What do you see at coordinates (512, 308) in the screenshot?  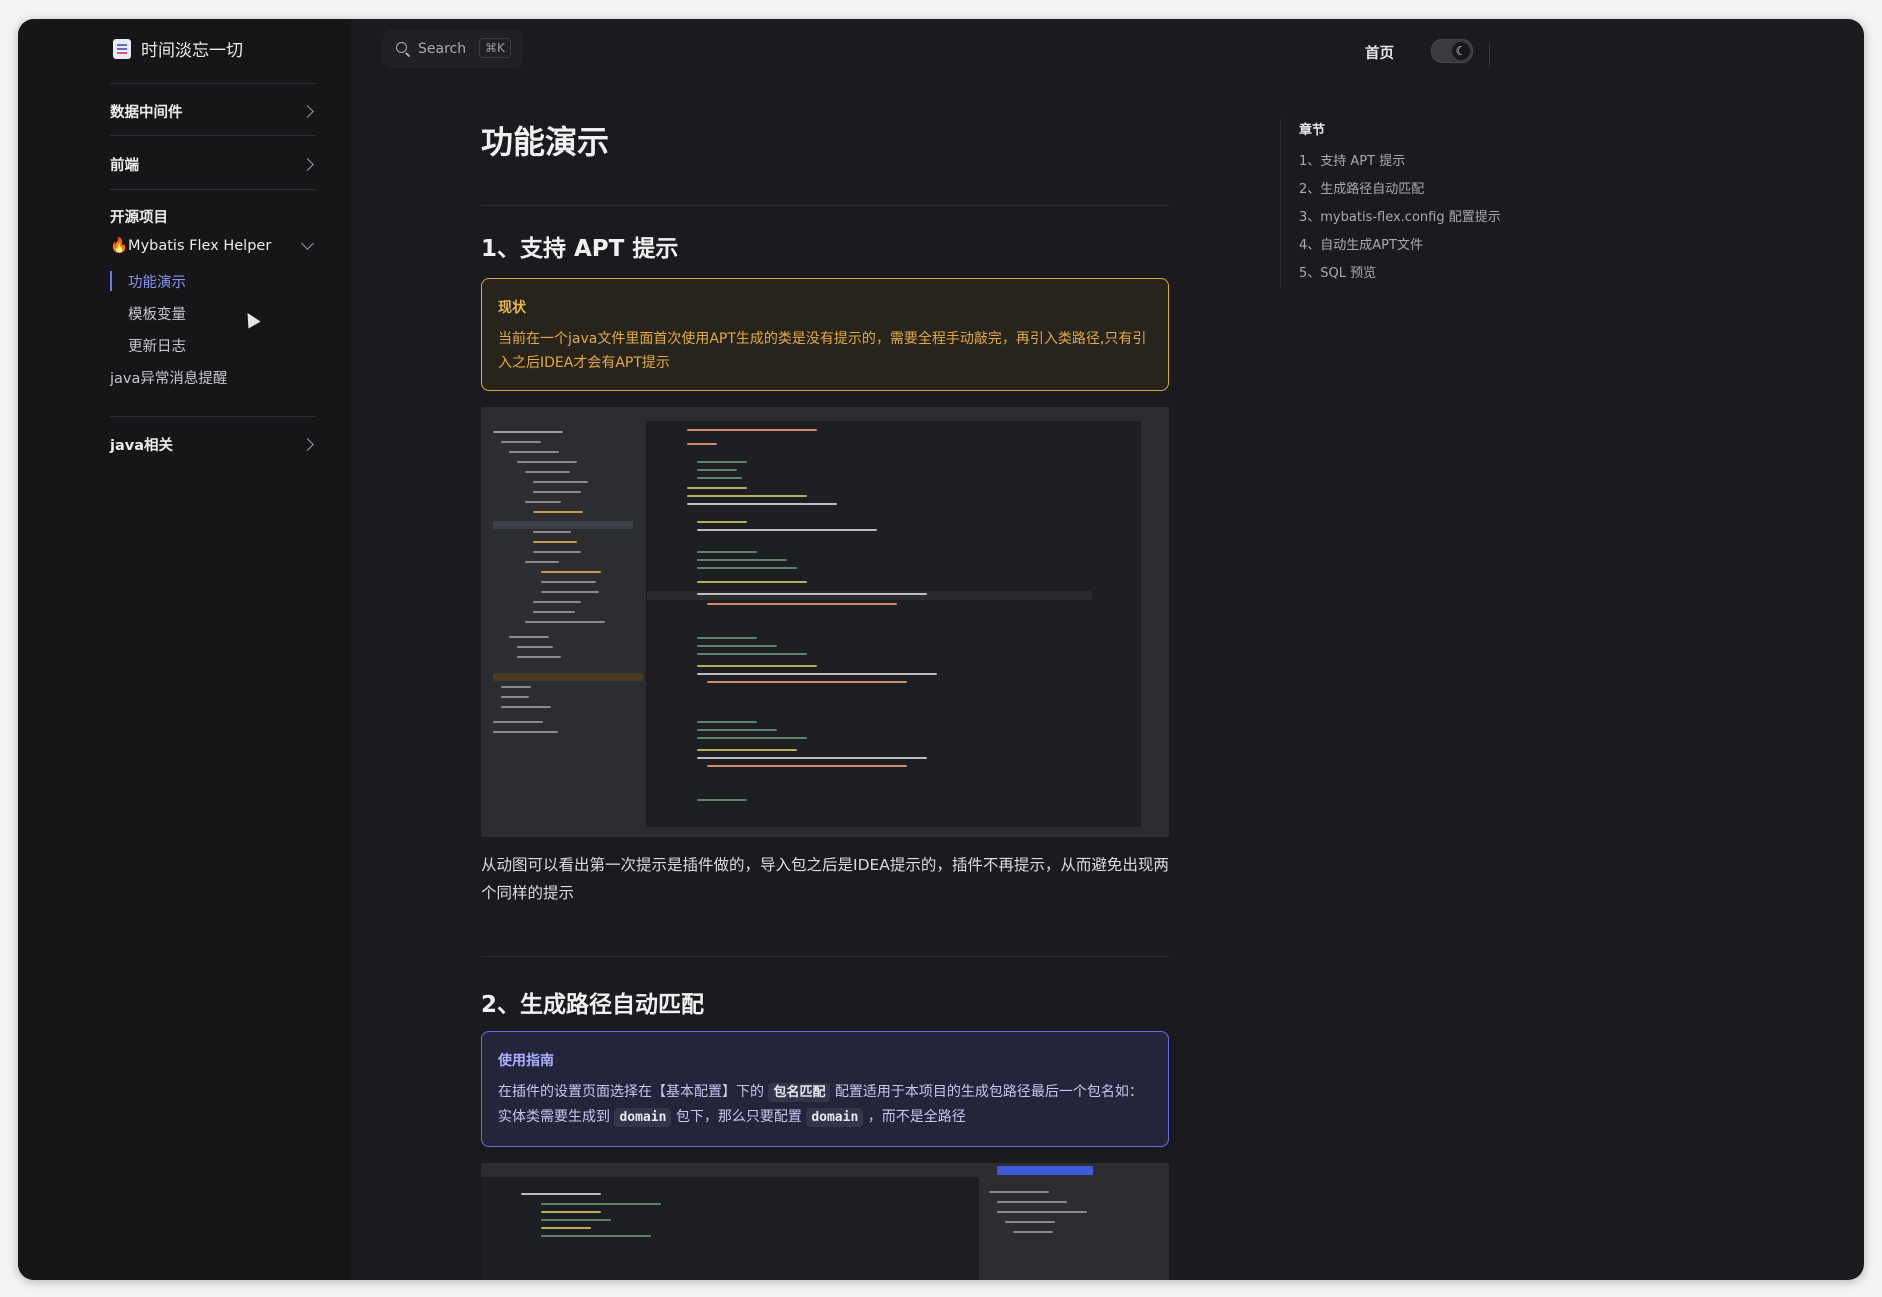 I see `callout-title: 现状` at bounding box center [512, 308].